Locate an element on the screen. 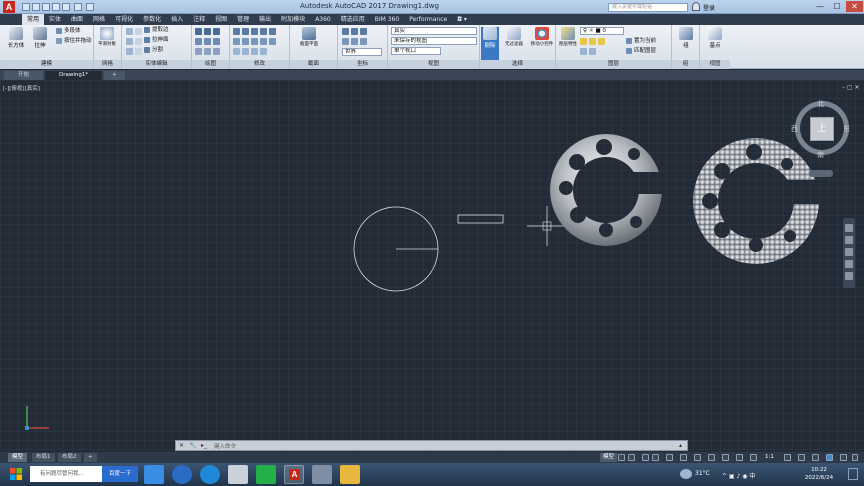 This screenshot has height=486, width=864. wechat-icon is located at coordinates (266, 474).